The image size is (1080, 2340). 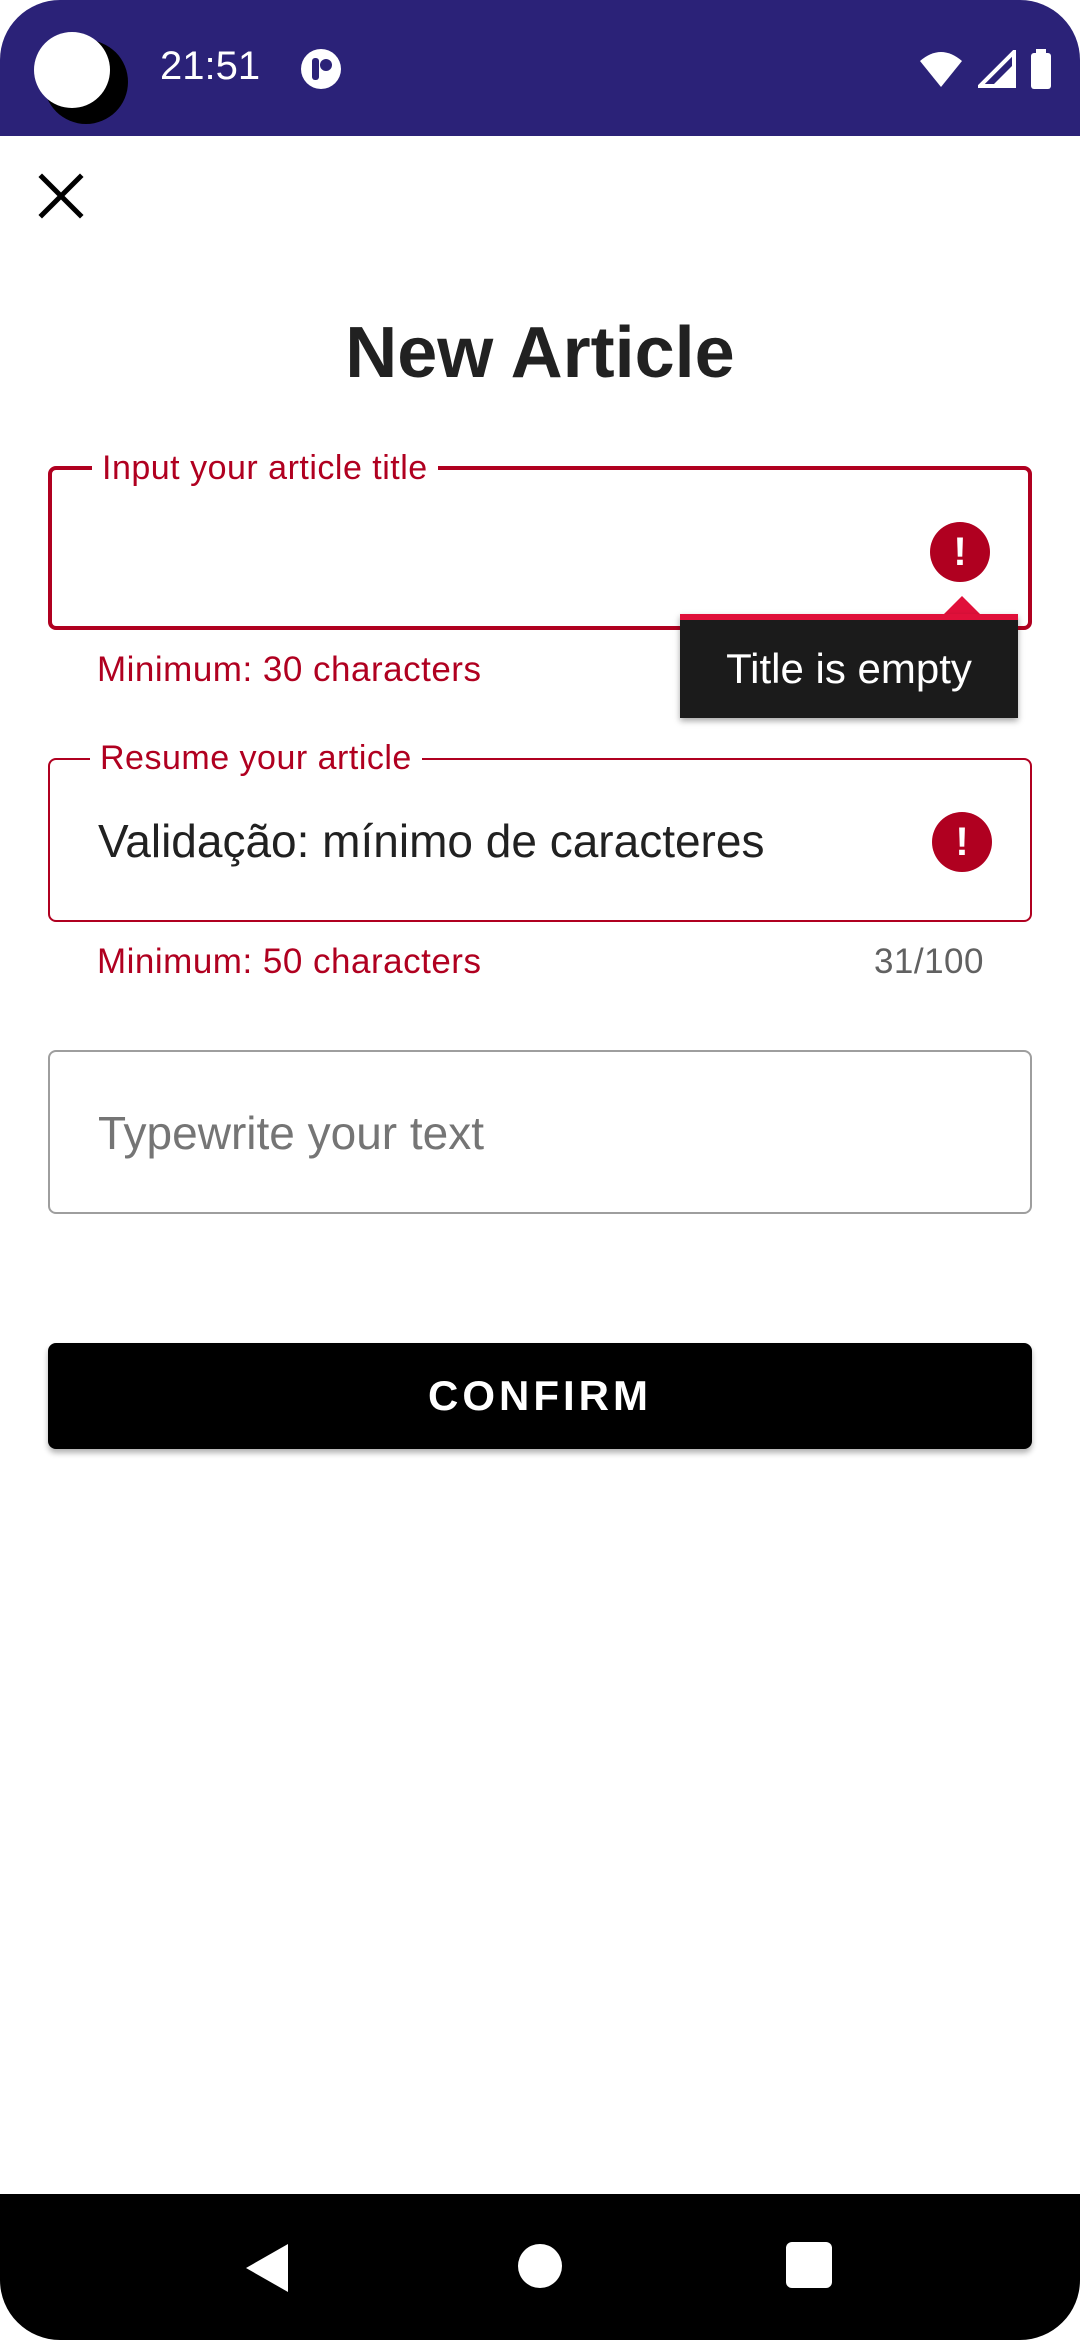 I want to click on article-resume-label: Resume your article, so click(x=256, y=758).